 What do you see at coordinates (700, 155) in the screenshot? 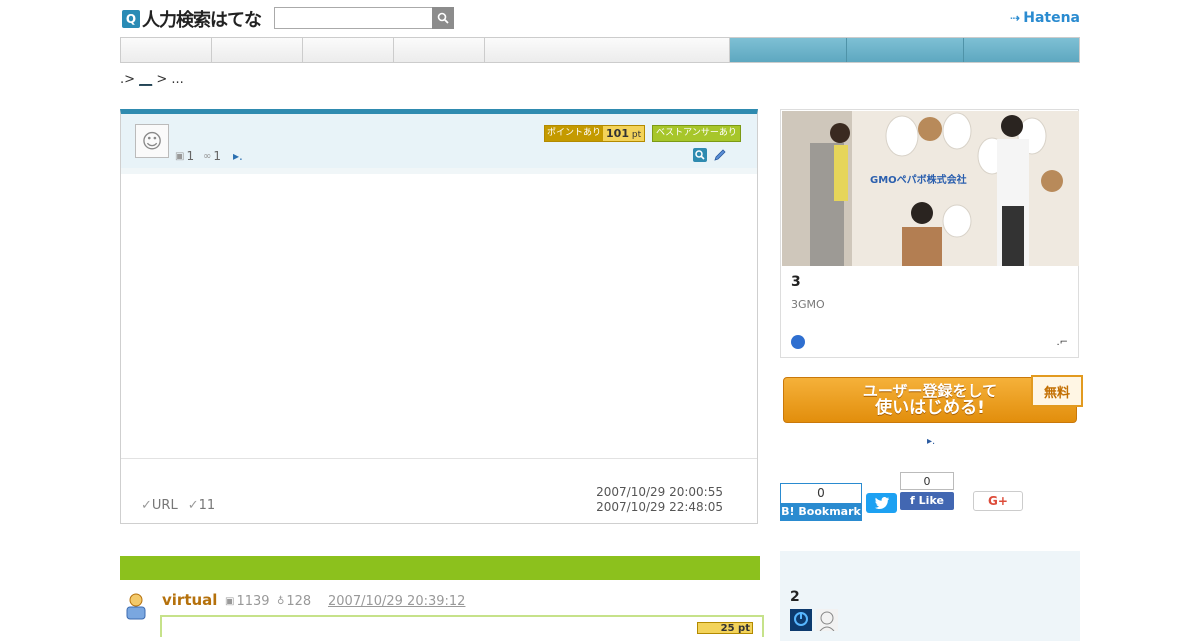
I see `question-search-icon` at bounding box center [700, 155].